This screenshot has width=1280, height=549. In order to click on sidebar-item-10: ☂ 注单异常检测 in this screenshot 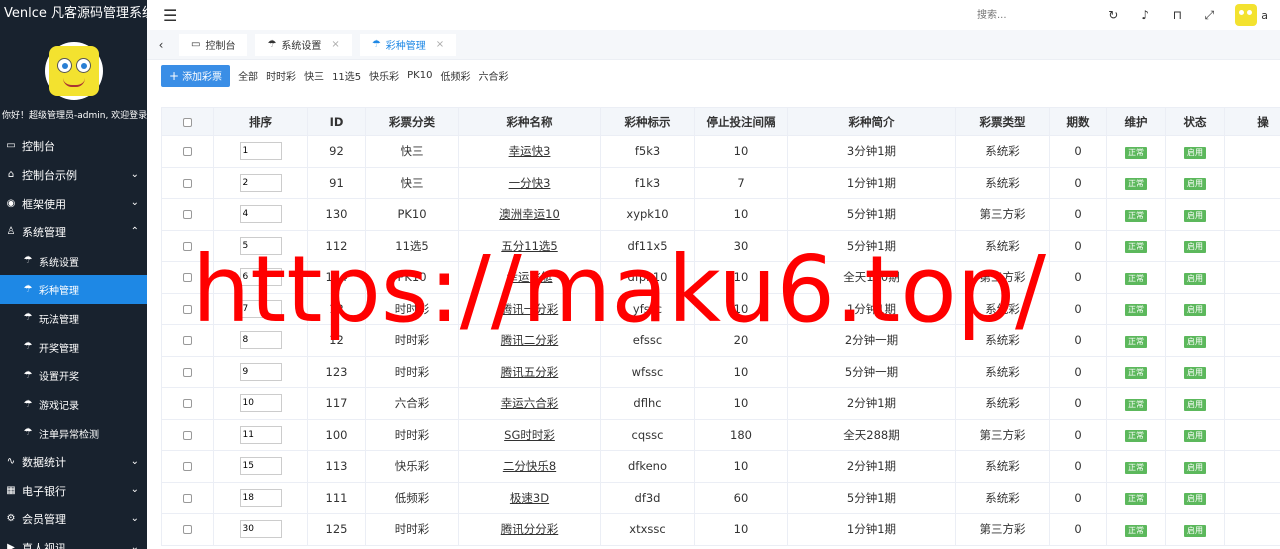, I will do `click(73, 433)`.